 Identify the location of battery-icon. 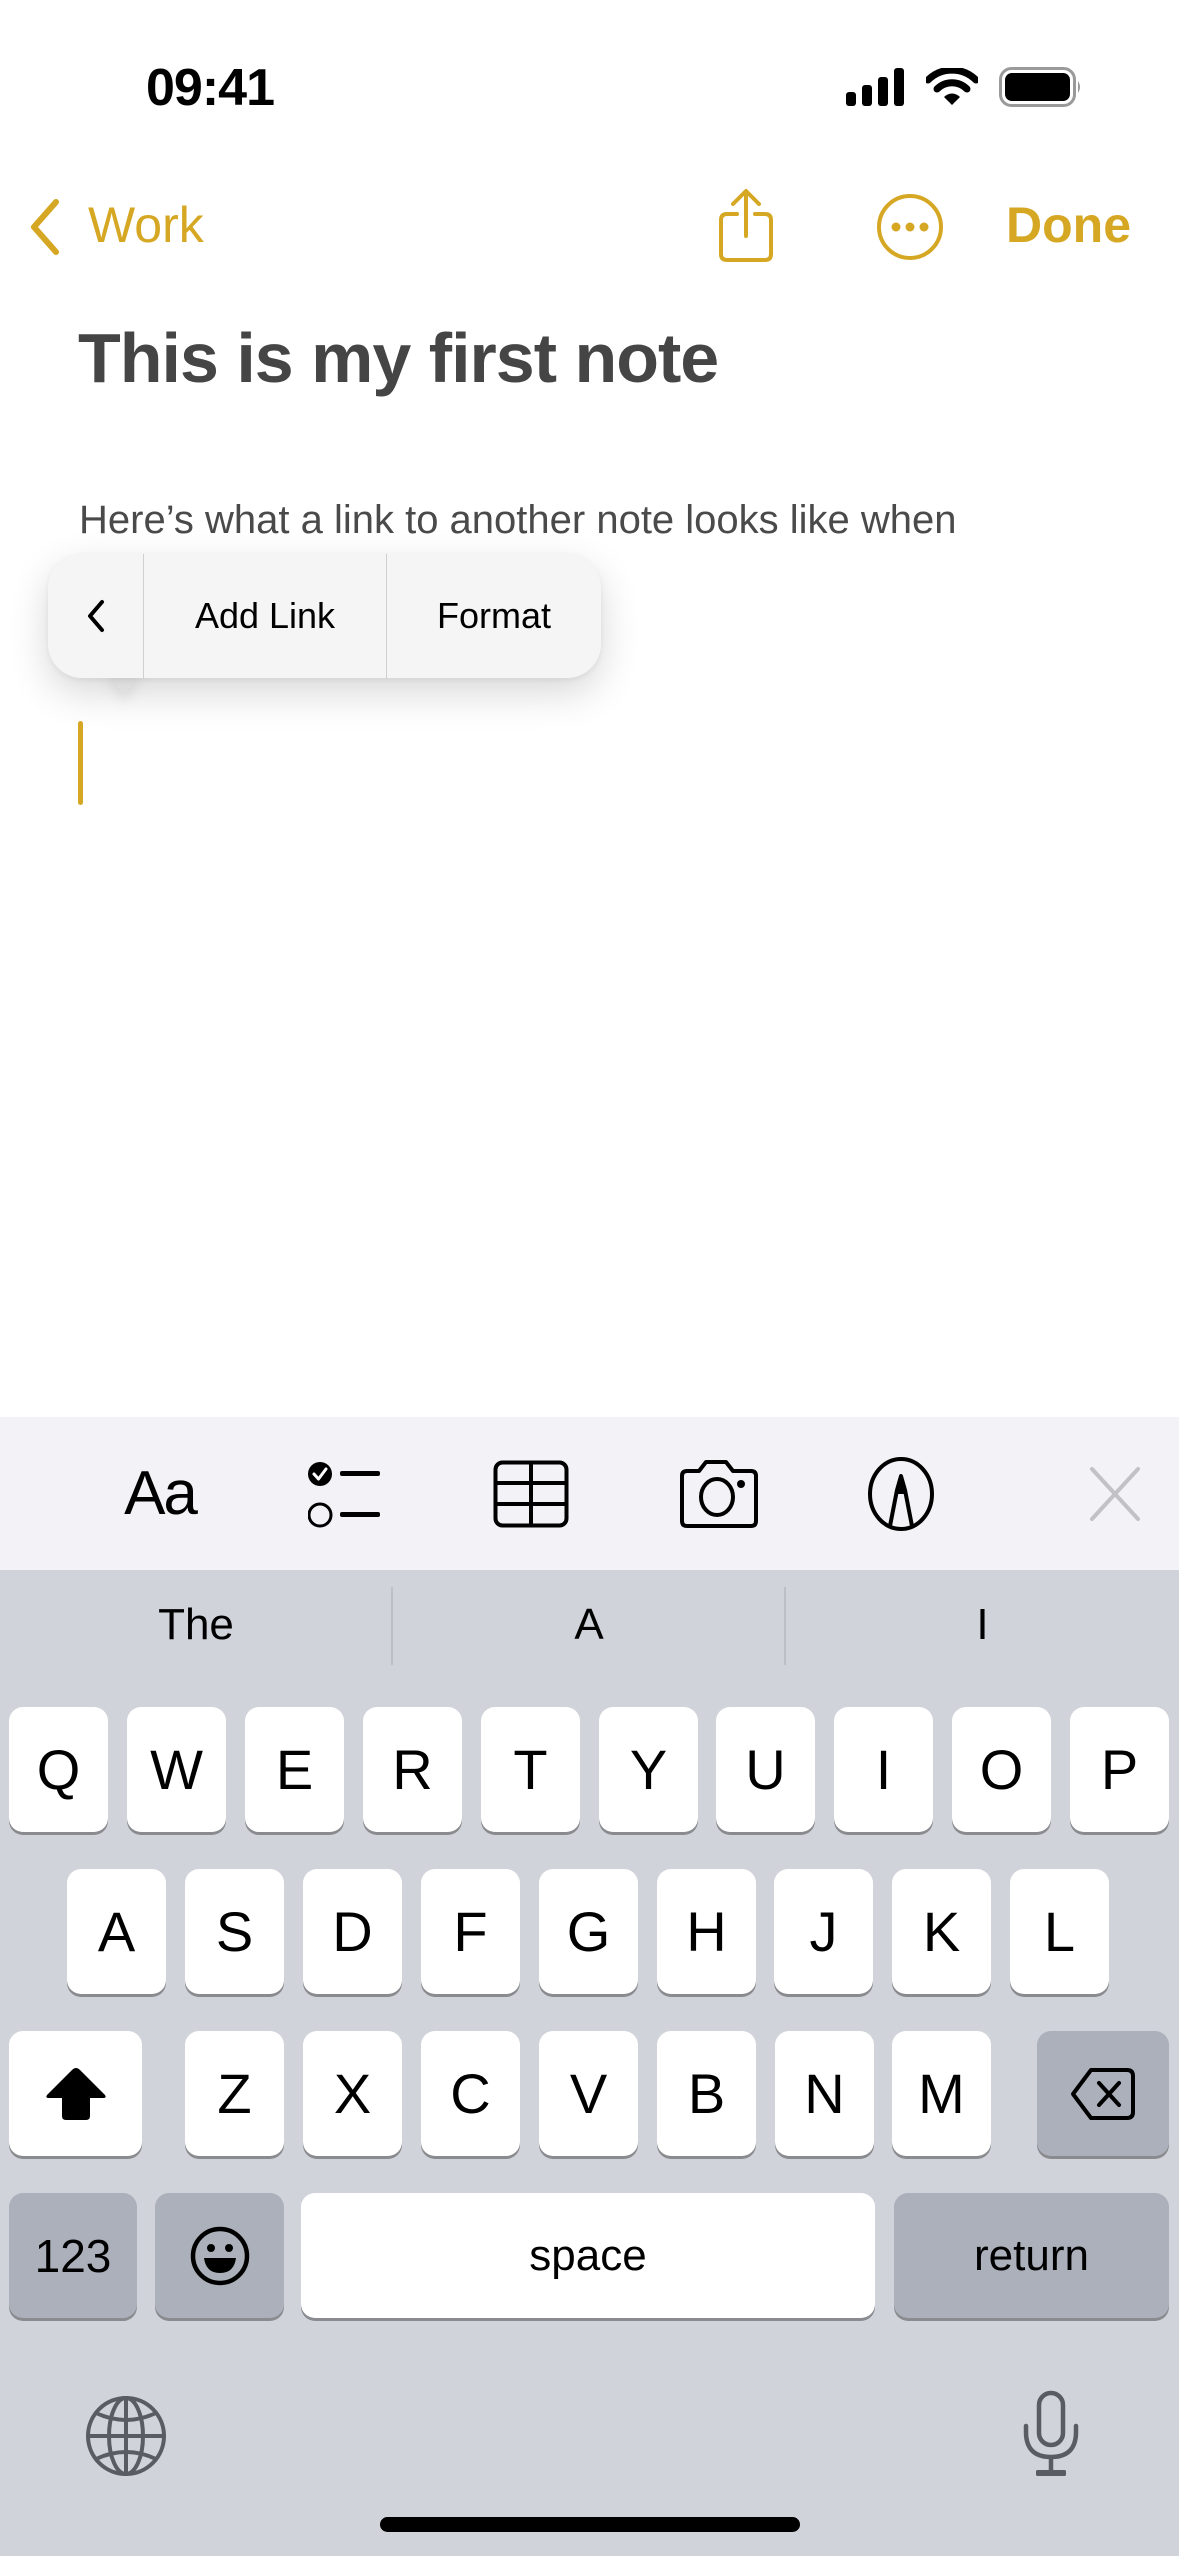
(1039, 87).